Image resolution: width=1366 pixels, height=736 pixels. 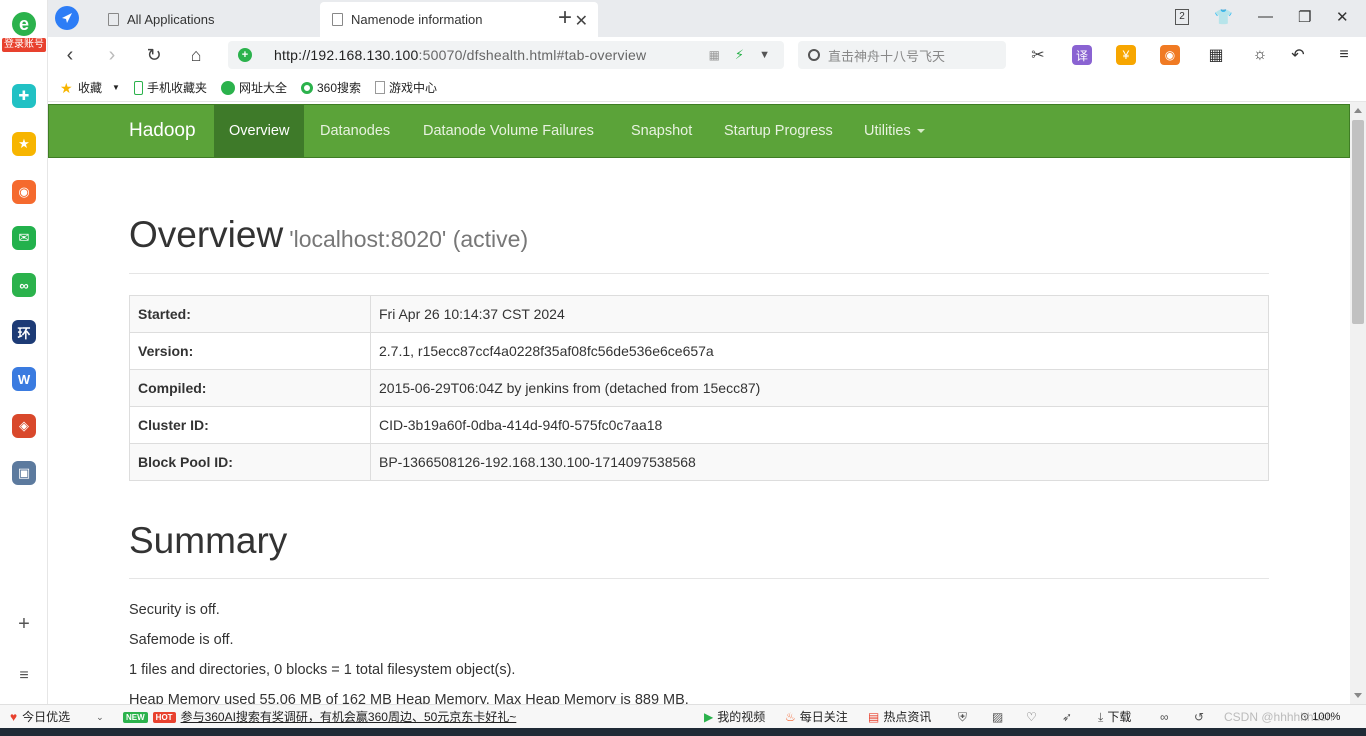 I want to click on translate-icon: 译, so click(x=1082, y=55).